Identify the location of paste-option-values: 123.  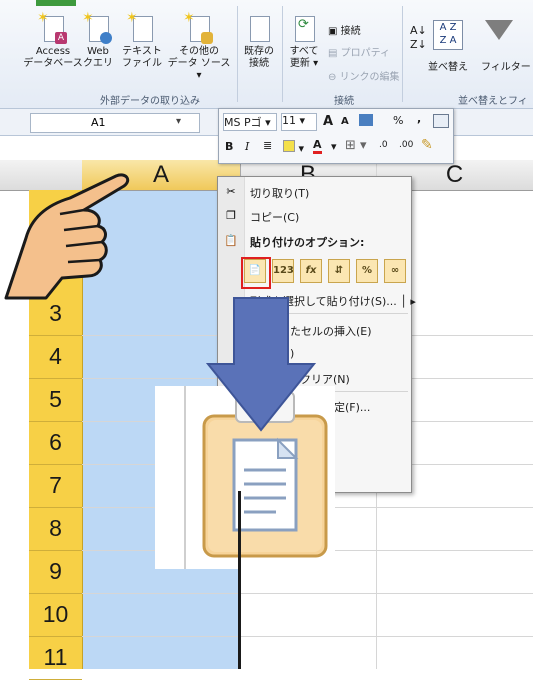
(283, 271).